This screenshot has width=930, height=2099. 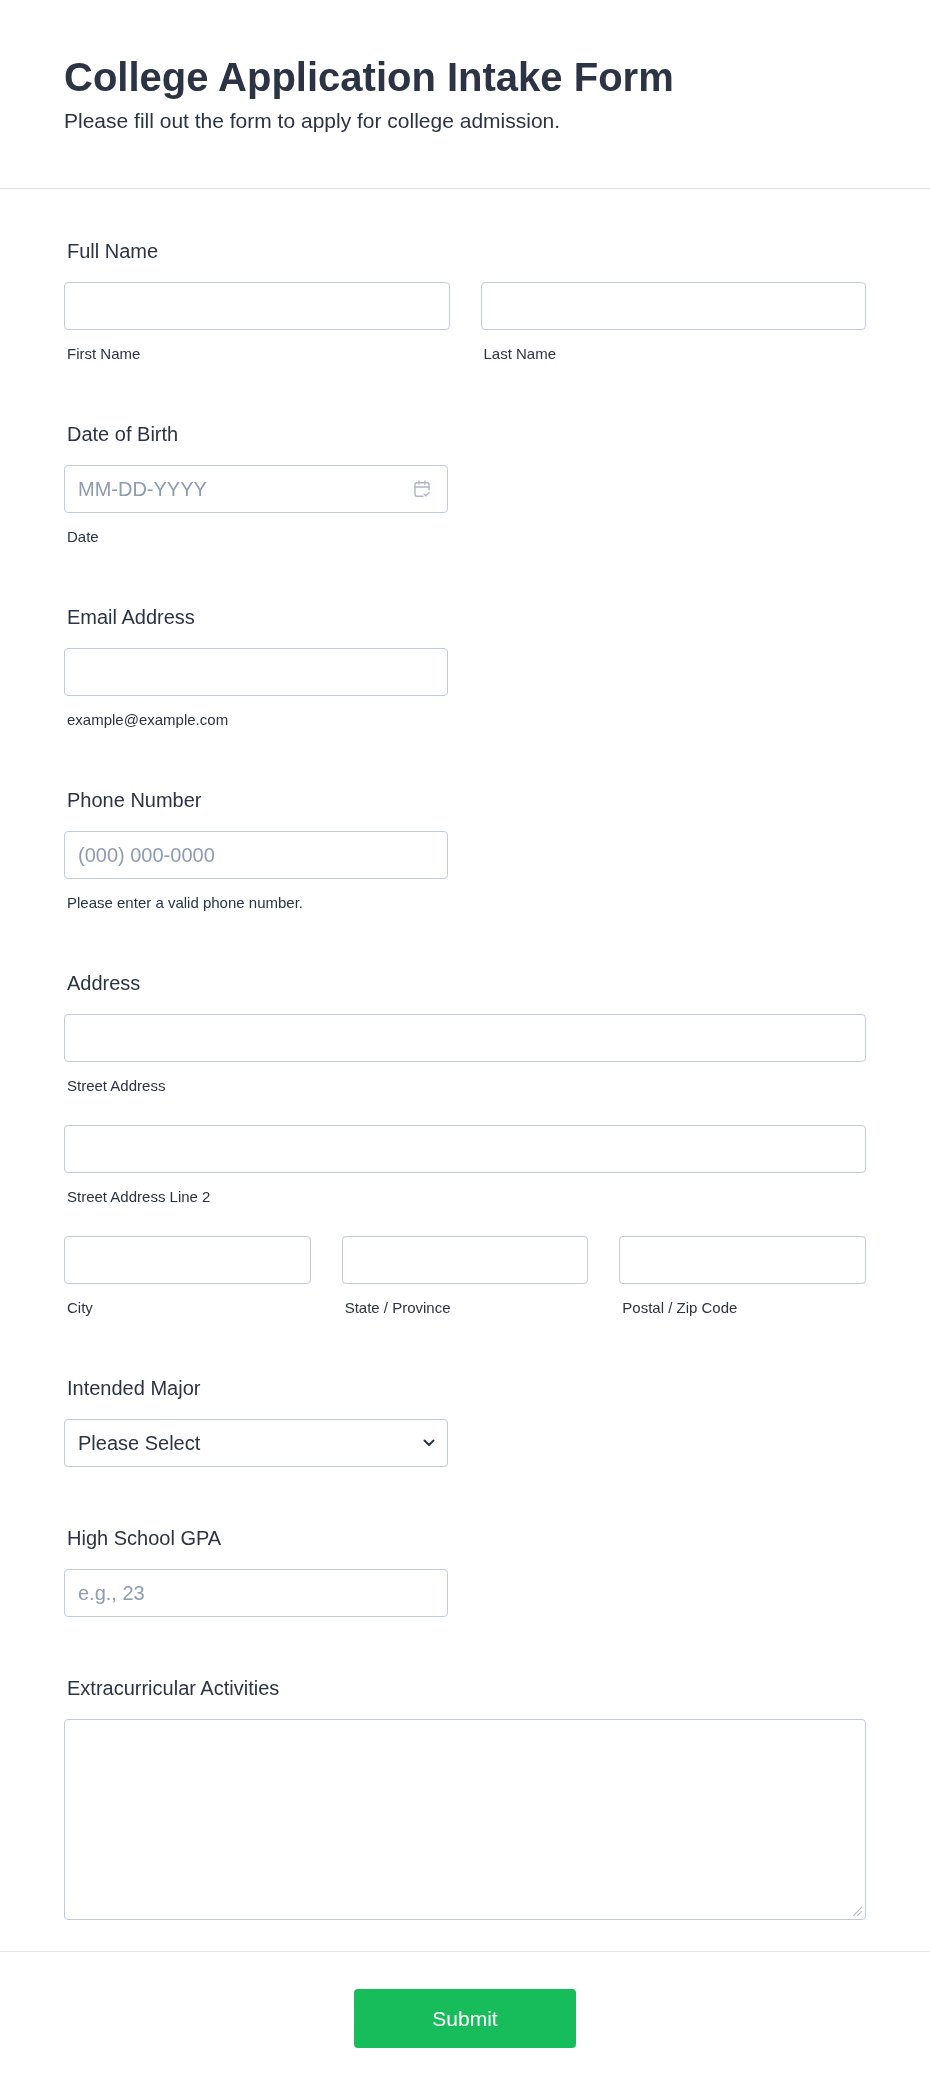 I want to click on field-label: Intended Major, so click(x=134, y=1388).